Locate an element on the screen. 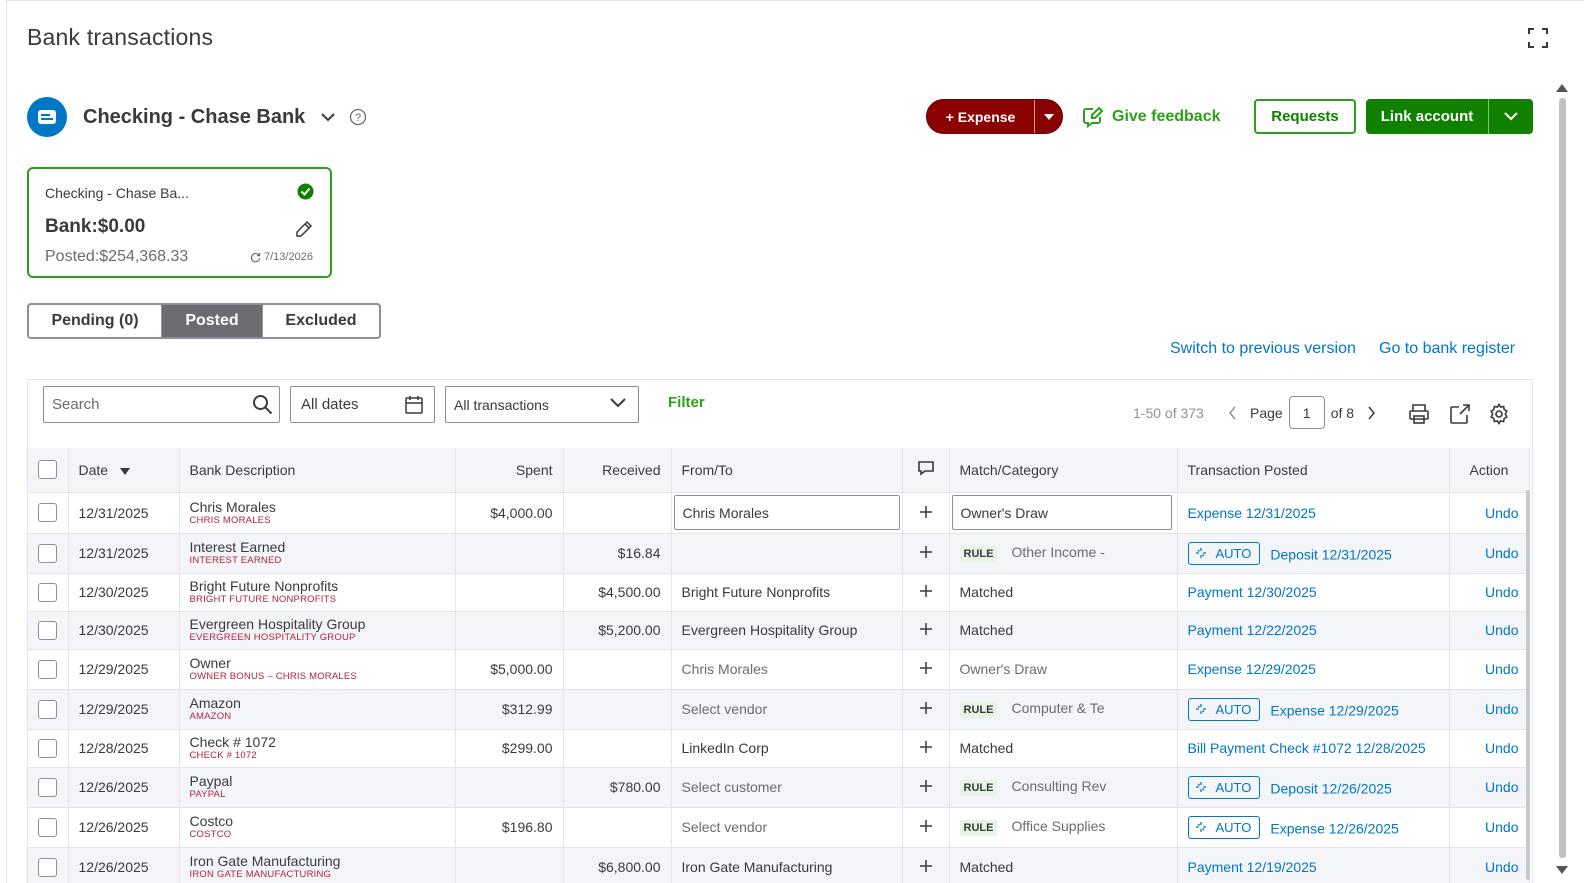  category-cell: RULE Other Income - is located at coordinates (1063, 553).